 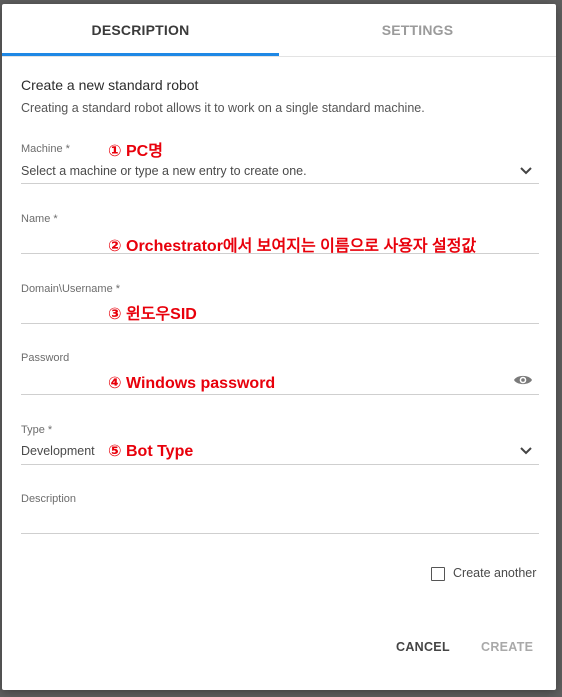 What do you see at coordinates (192, 383) in the screenshot?
I see `password-annotation: ④ Windows password` at bounding box center [192, 383].